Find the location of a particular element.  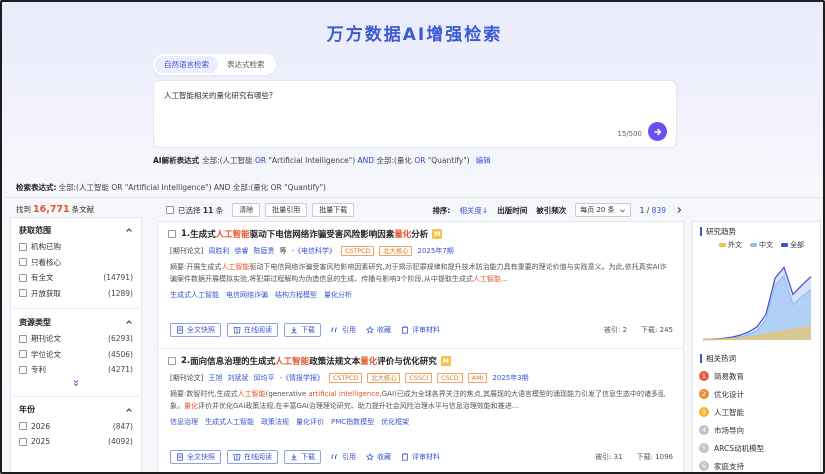

filter-year-header: 年份 is located at coordinates (76, 410).